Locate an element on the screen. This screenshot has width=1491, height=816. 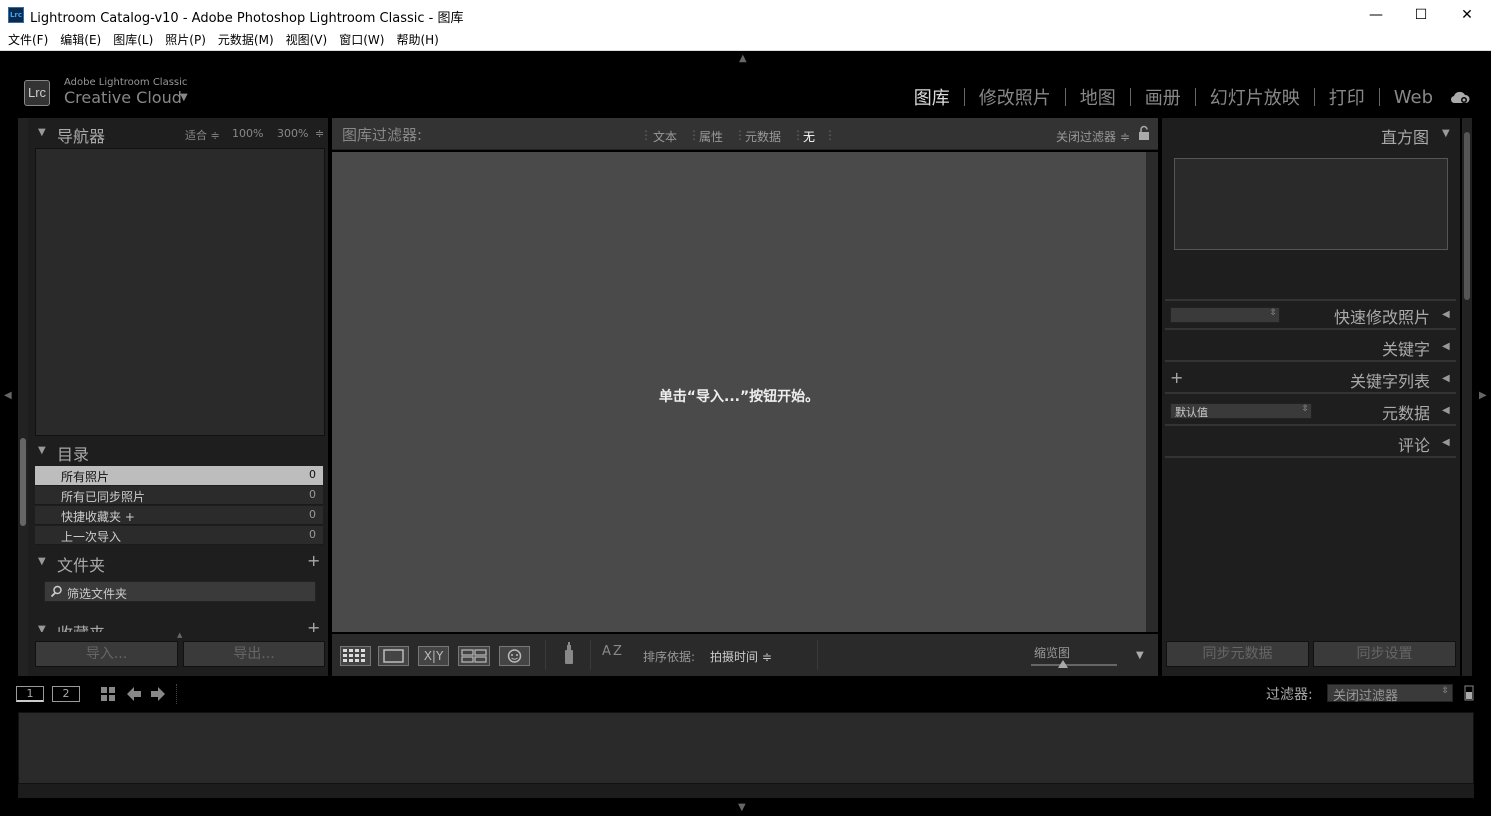
arrow-left-icon is located at coordinates (134, 694).